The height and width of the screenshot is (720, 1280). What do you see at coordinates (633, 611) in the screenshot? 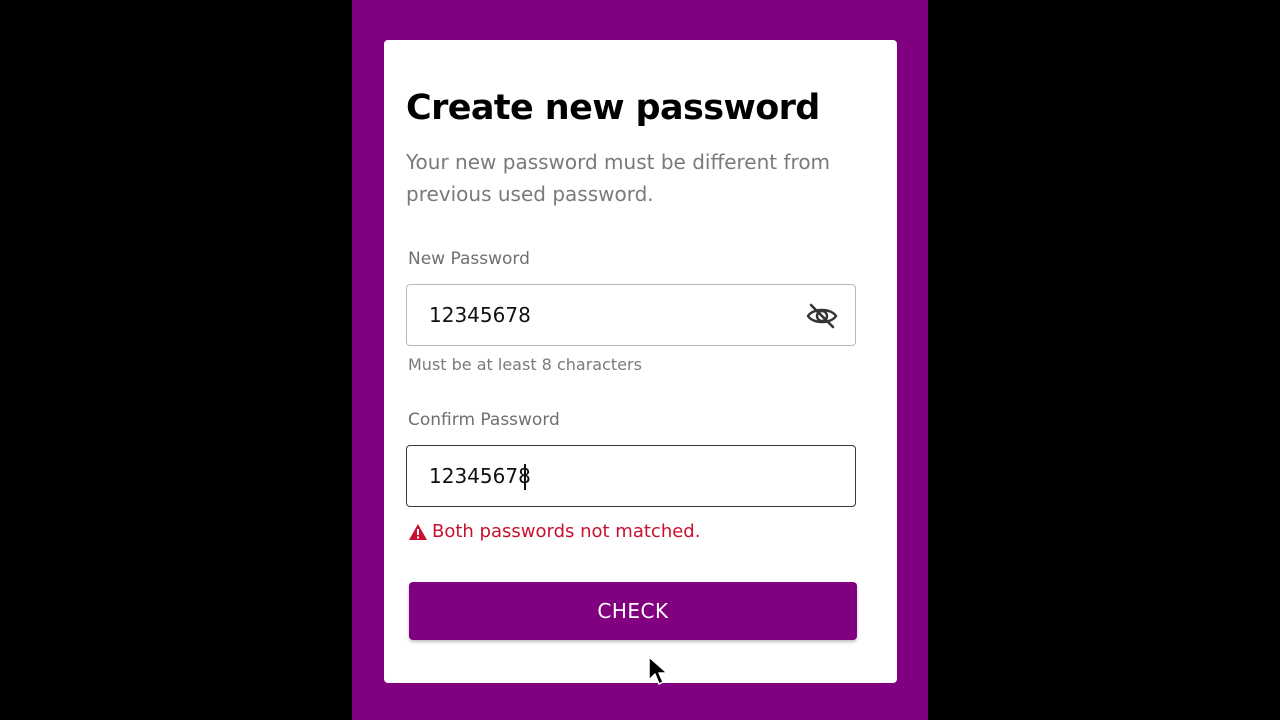
I see `check-button: CHECK` at bounding box center [633, 611].